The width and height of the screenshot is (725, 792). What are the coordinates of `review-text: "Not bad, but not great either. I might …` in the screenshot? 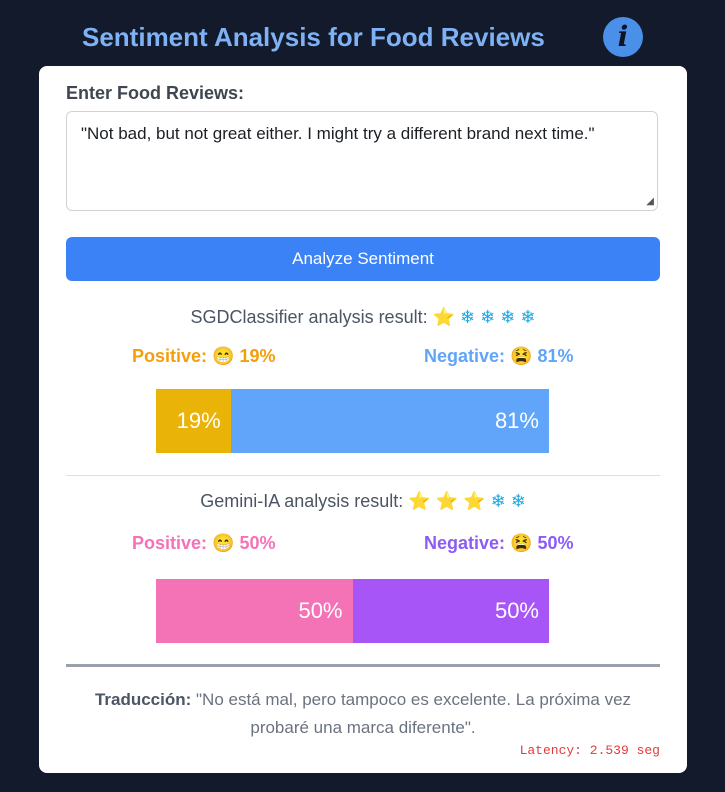 It's located at (338, 133).